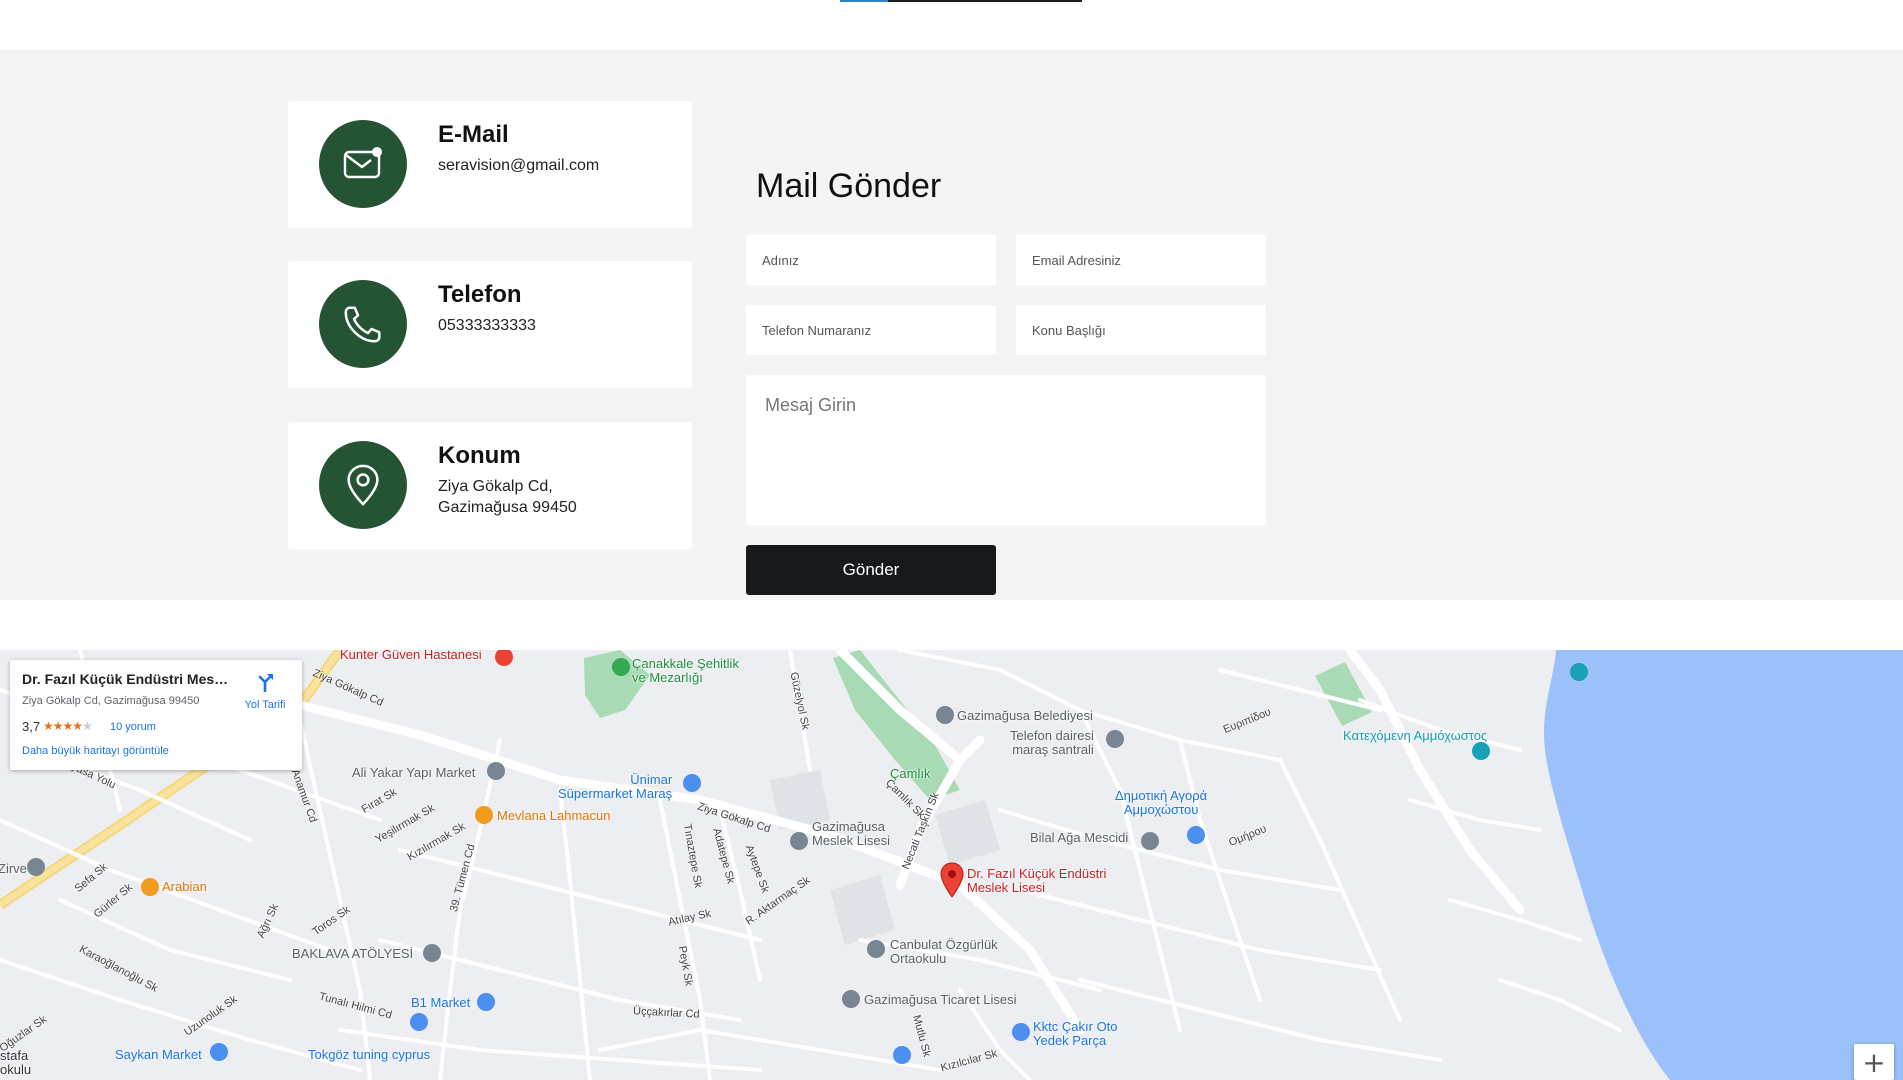  Describe the element at coordinates (111, 701) in the screenshot. I see `place-address: Ziya Gökalp Cd, Gazimağusa 99450` at that location.